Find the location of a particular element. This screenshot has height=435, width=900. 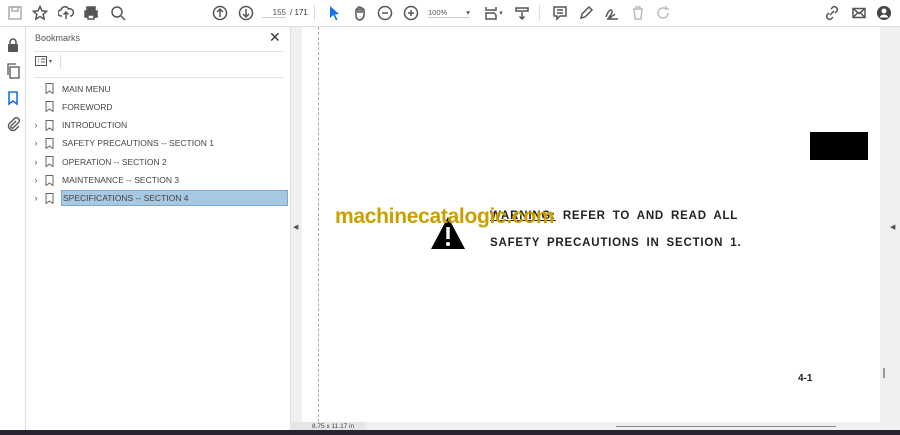

cloud-upload-icon is located at coordinates (66, 13).